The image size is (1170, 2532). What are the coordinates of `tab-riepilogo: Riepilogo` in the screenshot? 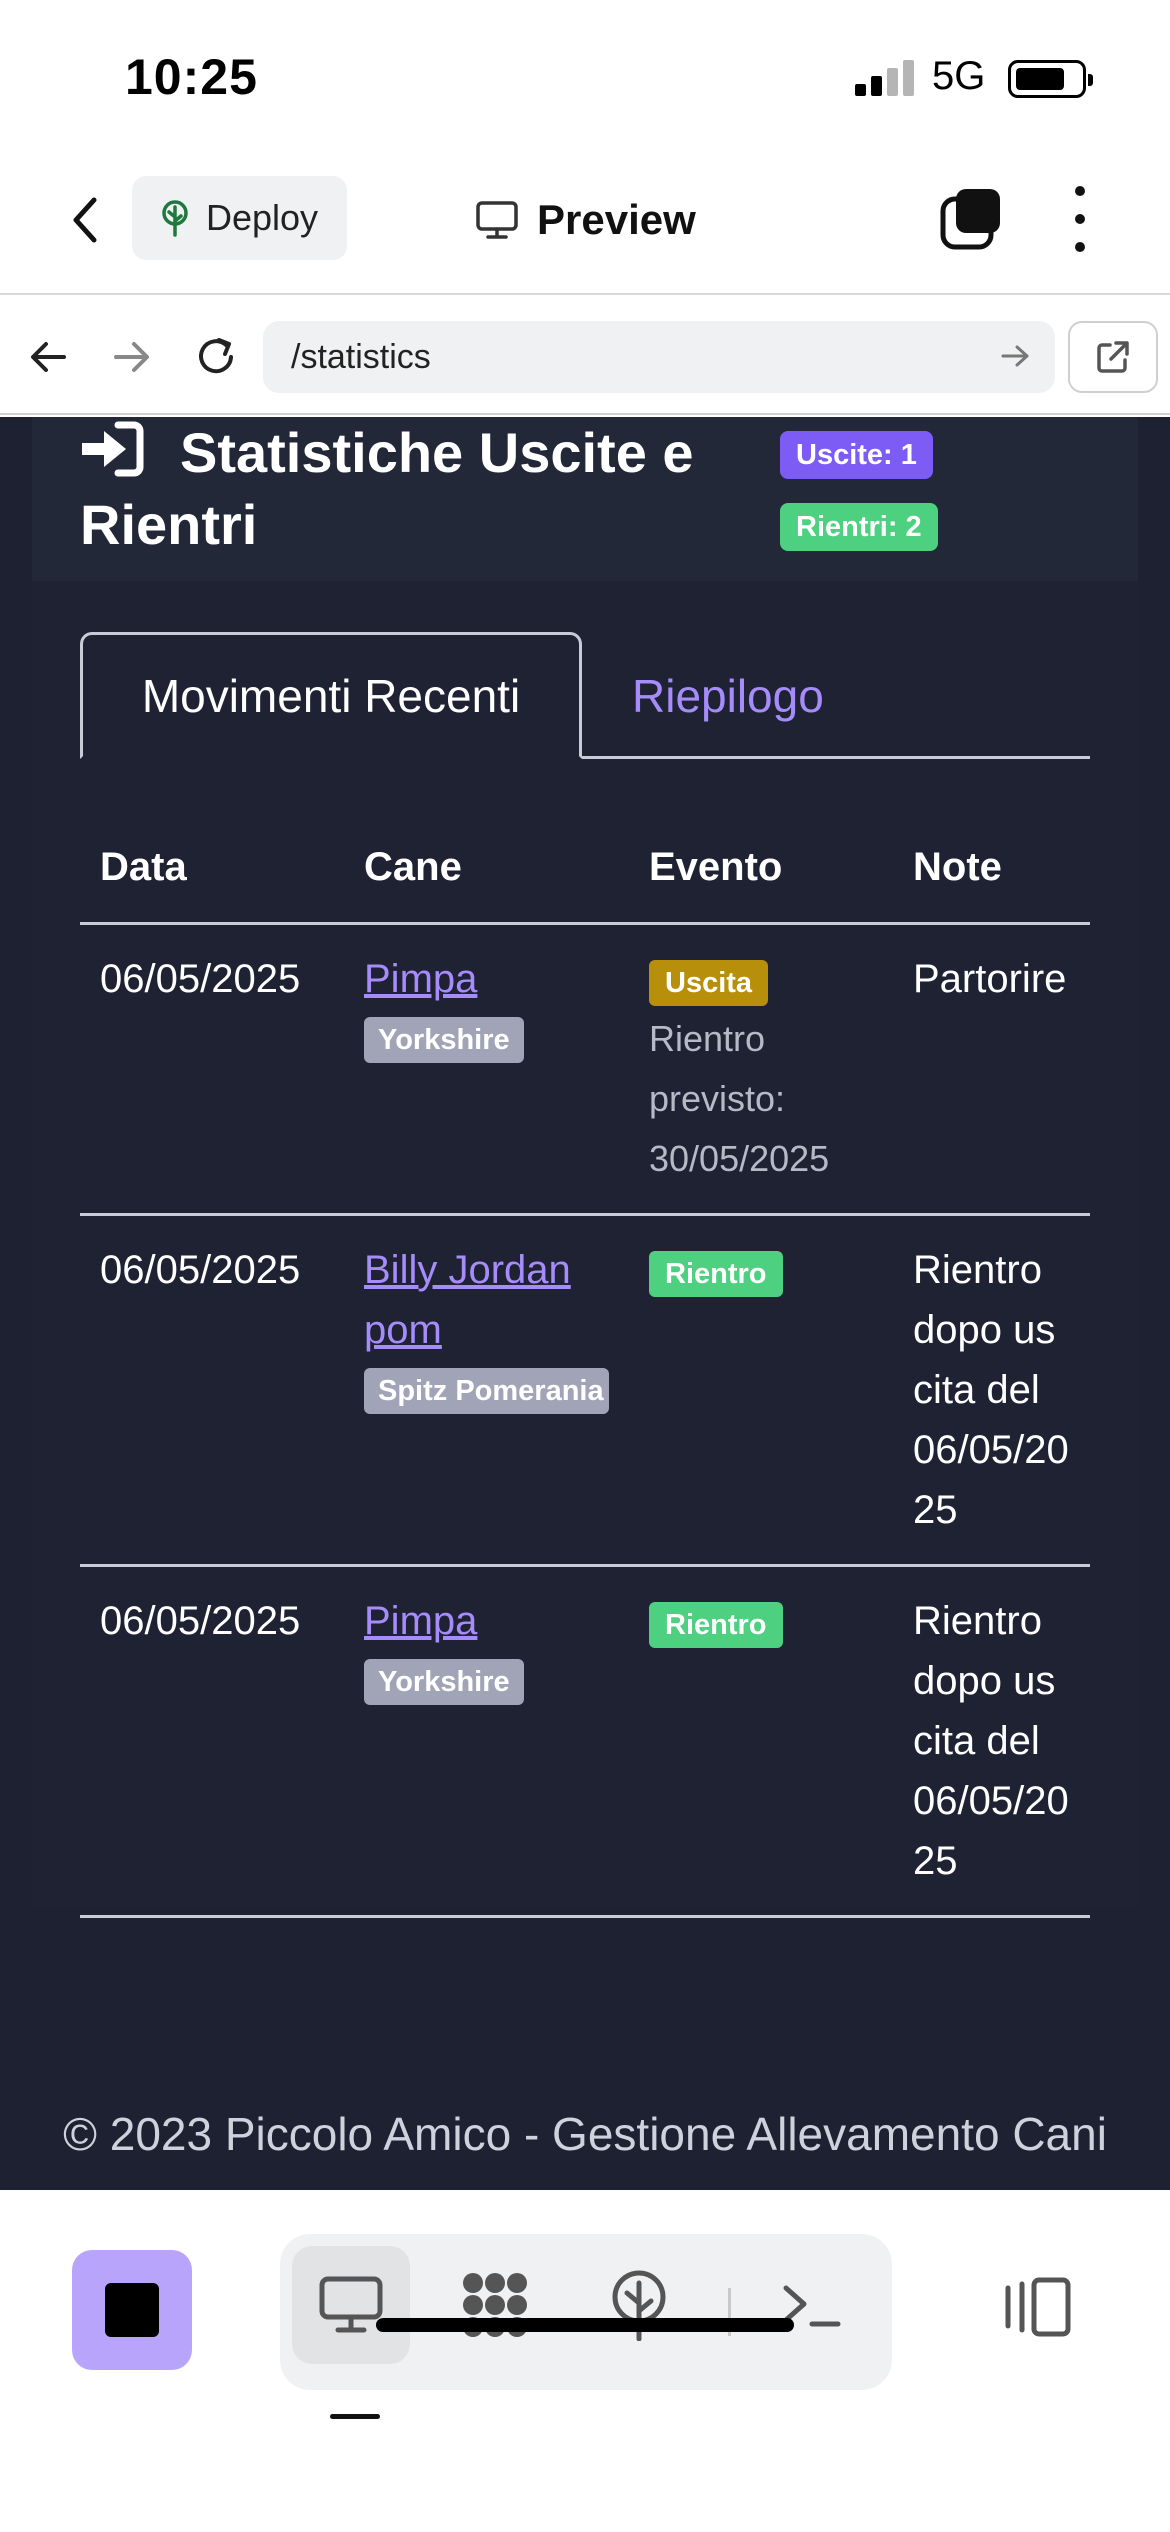 It's located at (728, 695).